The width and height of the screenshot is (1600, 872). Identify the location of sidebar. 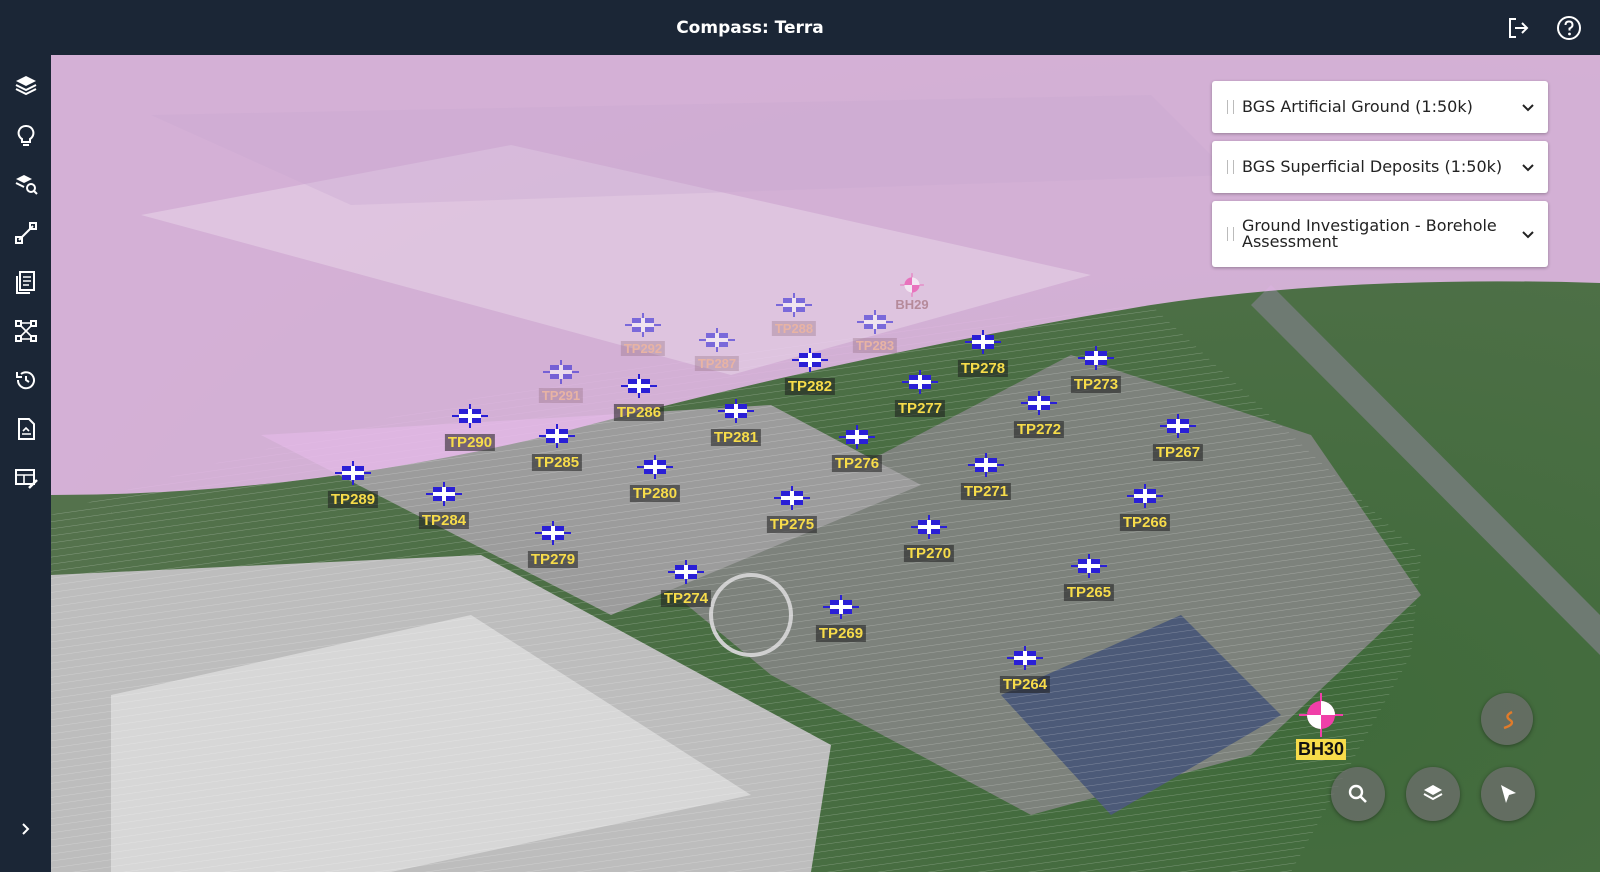
(25, 463).